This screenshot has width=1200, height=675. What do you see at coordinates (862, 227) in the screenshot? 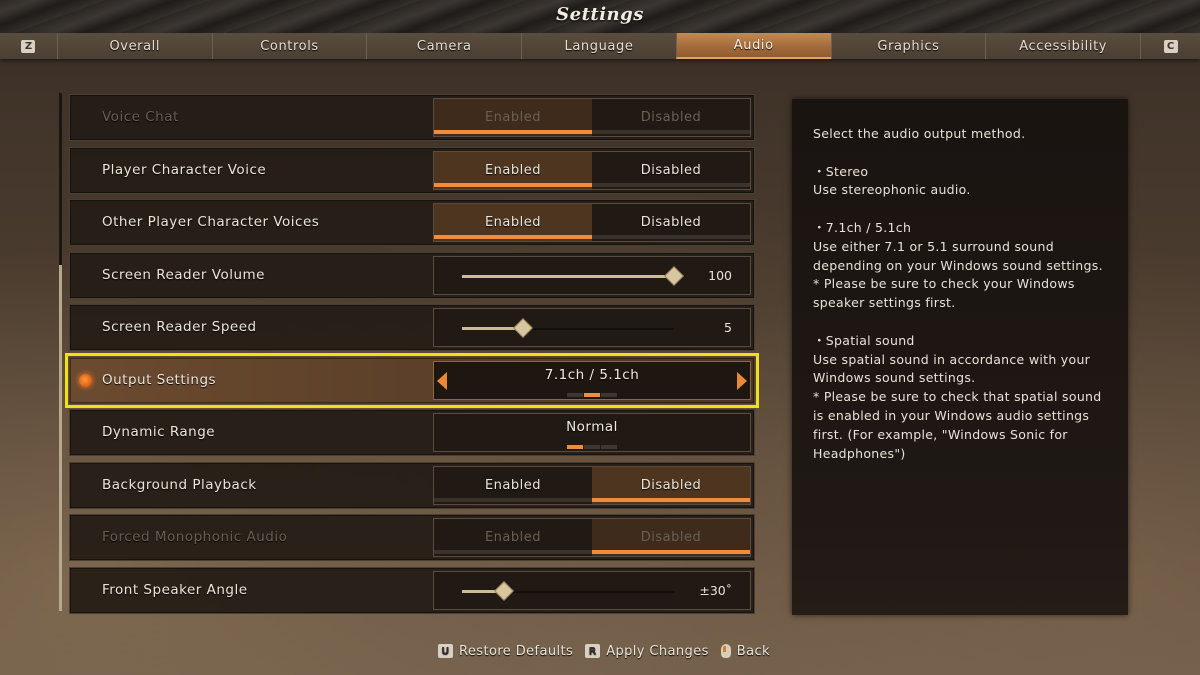
I see `description-surround-title: ・7.1ch / 5.1ch` at bounding box center [862, 227].